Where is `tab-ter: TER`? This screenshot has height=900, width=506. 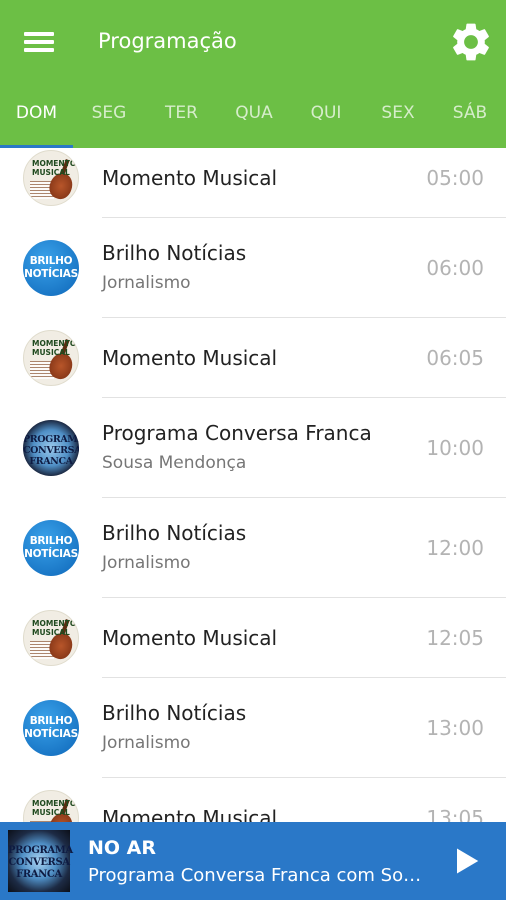 tab-ter: TER is located at coordinates (181, 115).